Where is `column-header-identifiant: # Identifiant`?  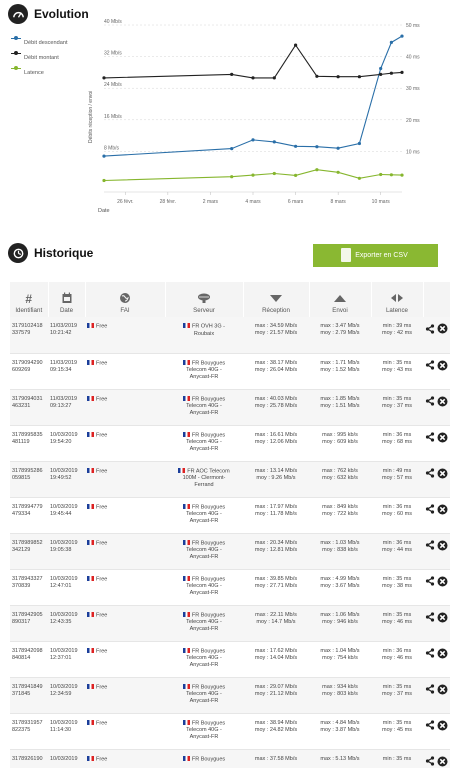
column-header-identifiant: # Identifiant is located at coordinates (29, 299).